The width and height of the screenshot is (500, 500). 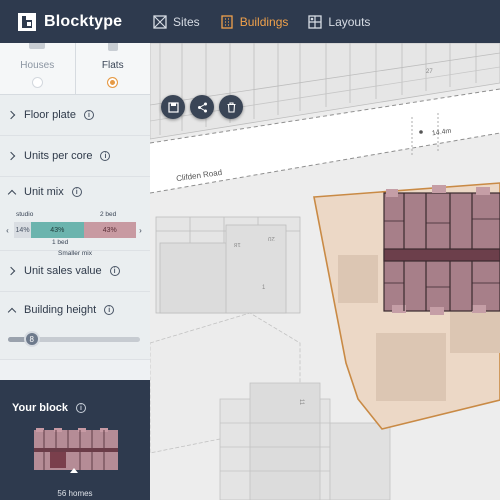 What do you see at coordinates (60, 310) in the screenshot?
I see `section-title: Building height` at bounding box center [60, 310].